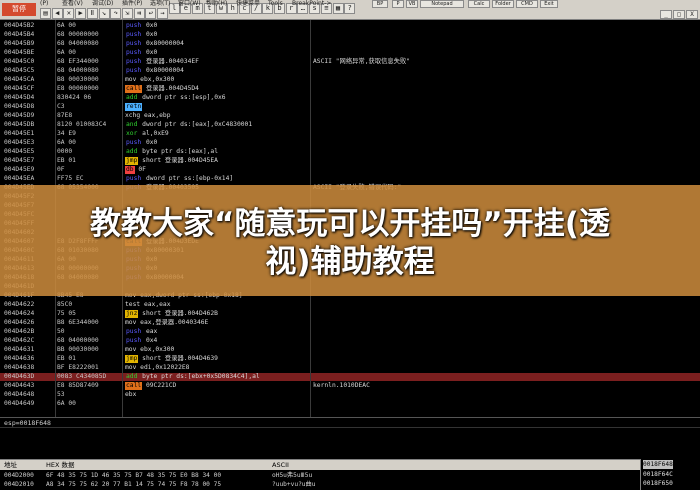  What do you see at coordinates (65, 151) in the screenshot?
I see `disasm-hex: 0000` at bounding box center [65, 151].